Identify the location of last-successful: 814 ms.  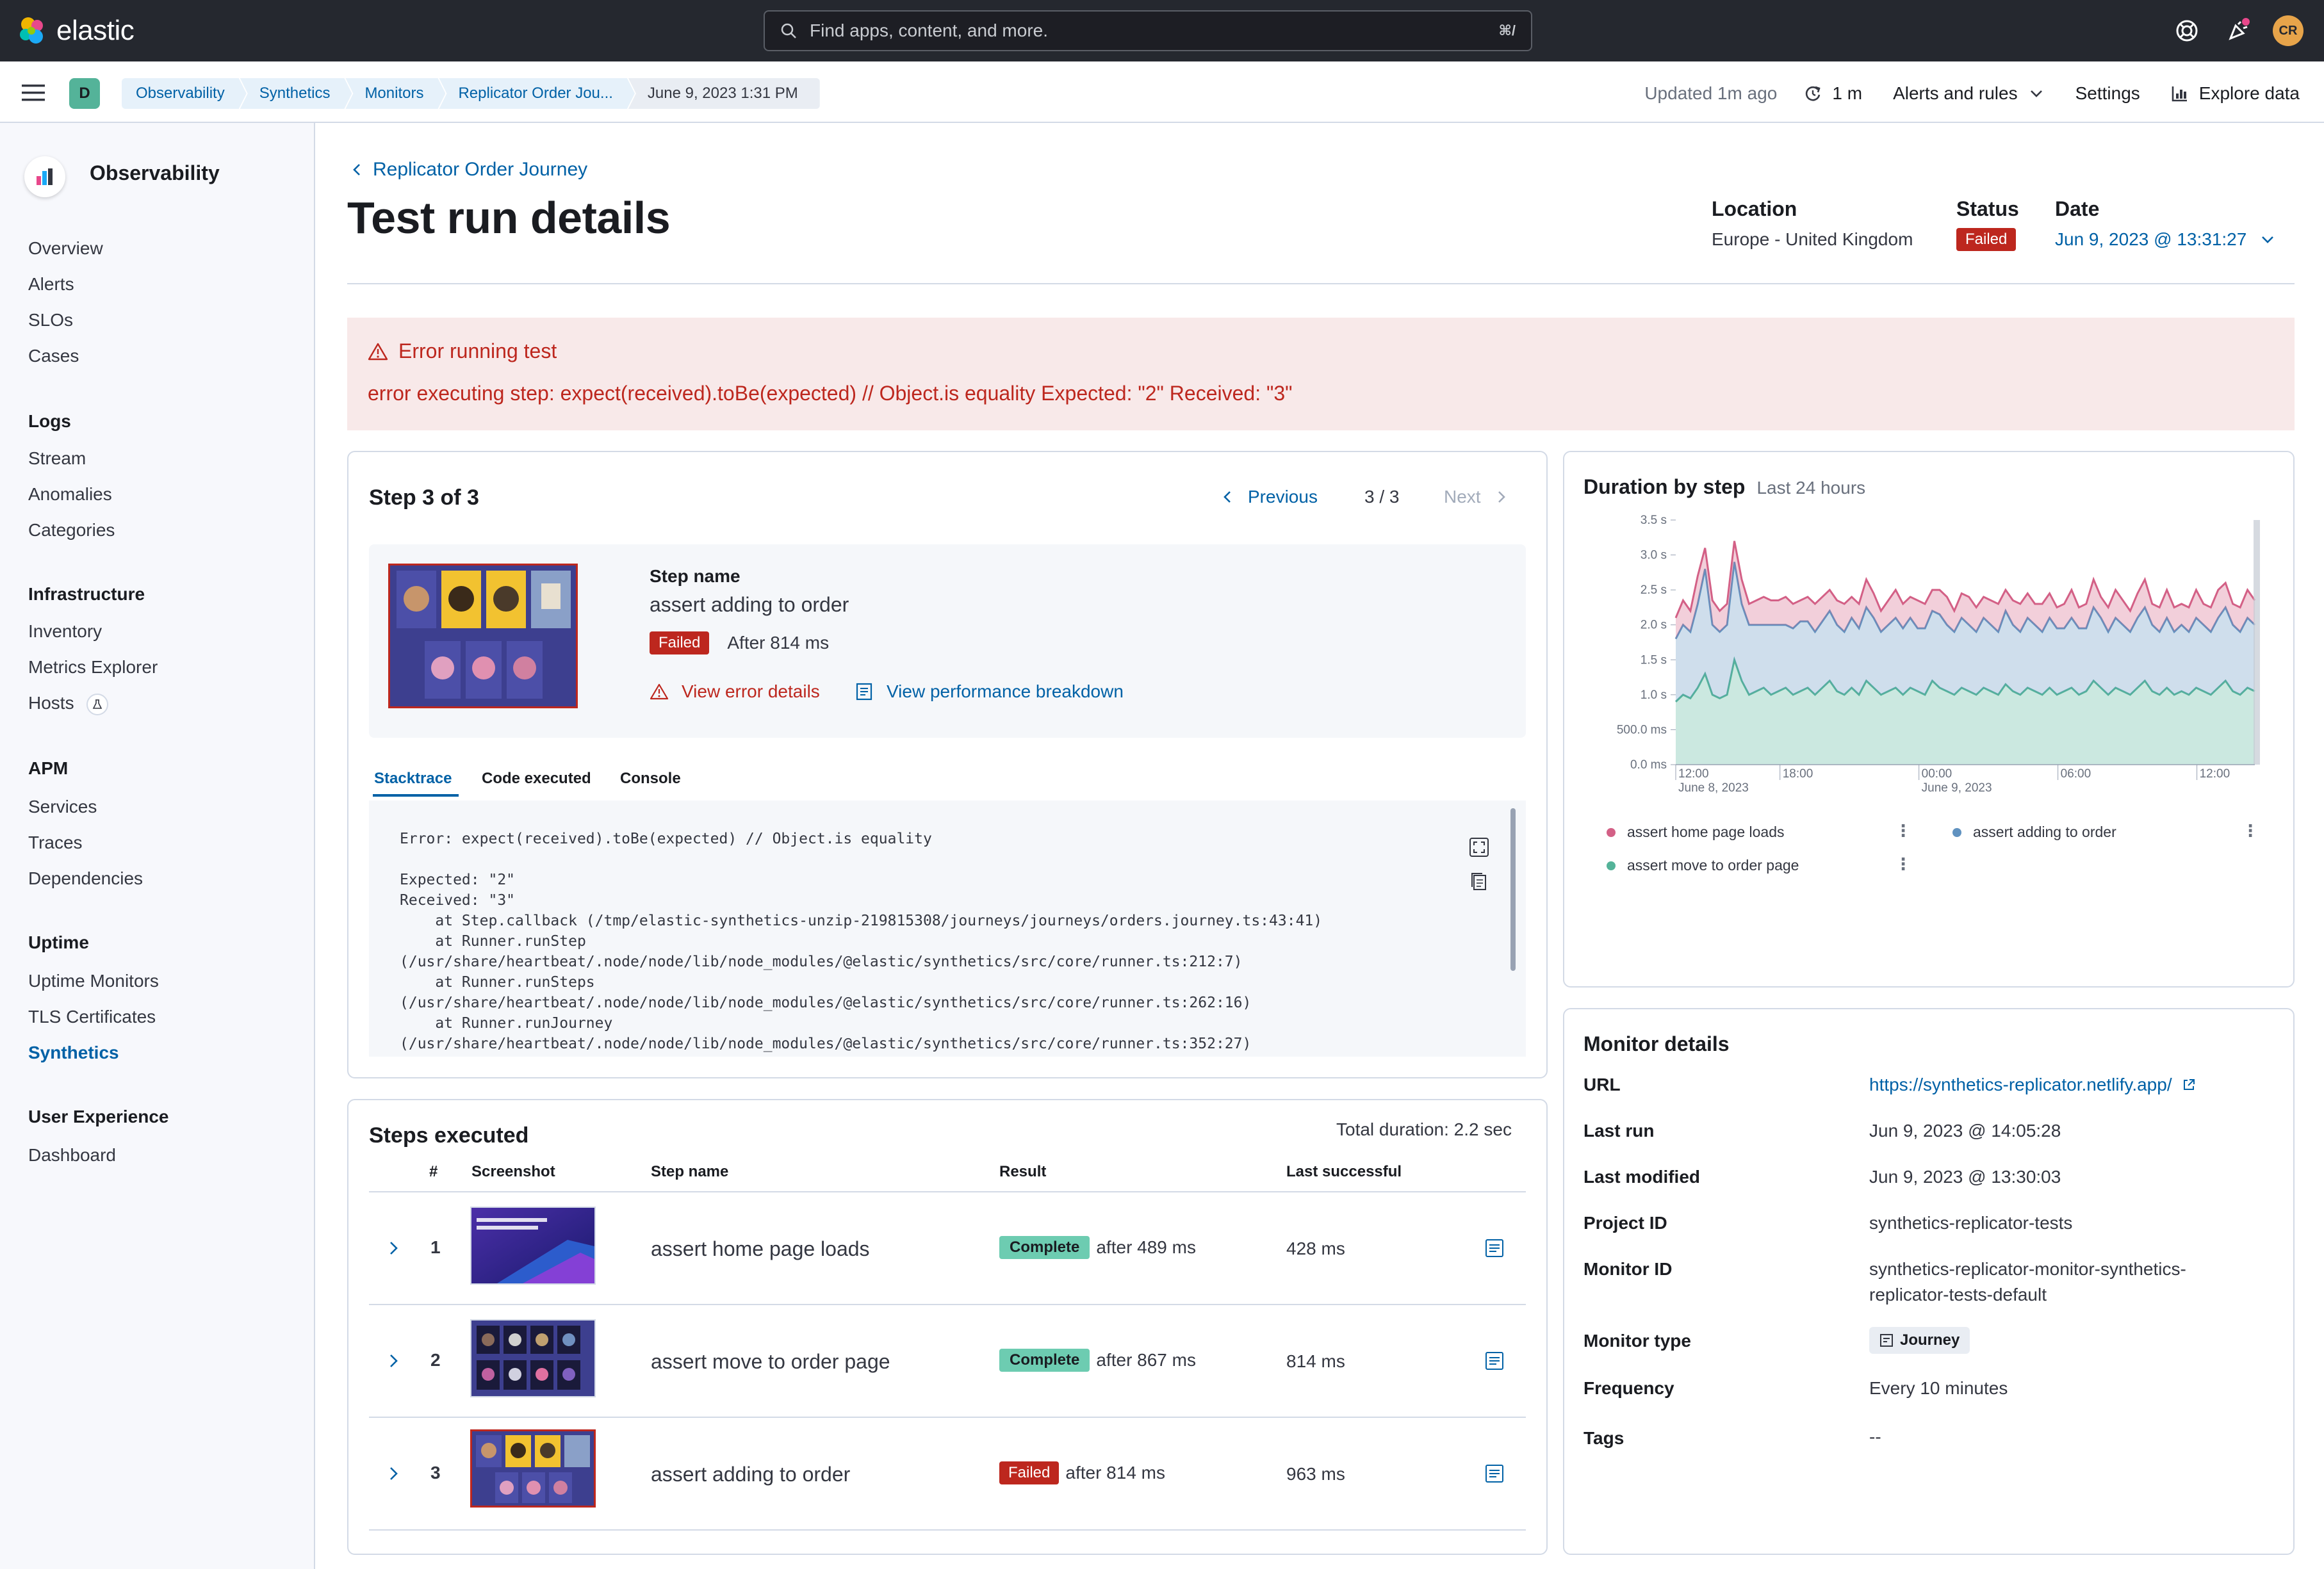
(1315, 1361).